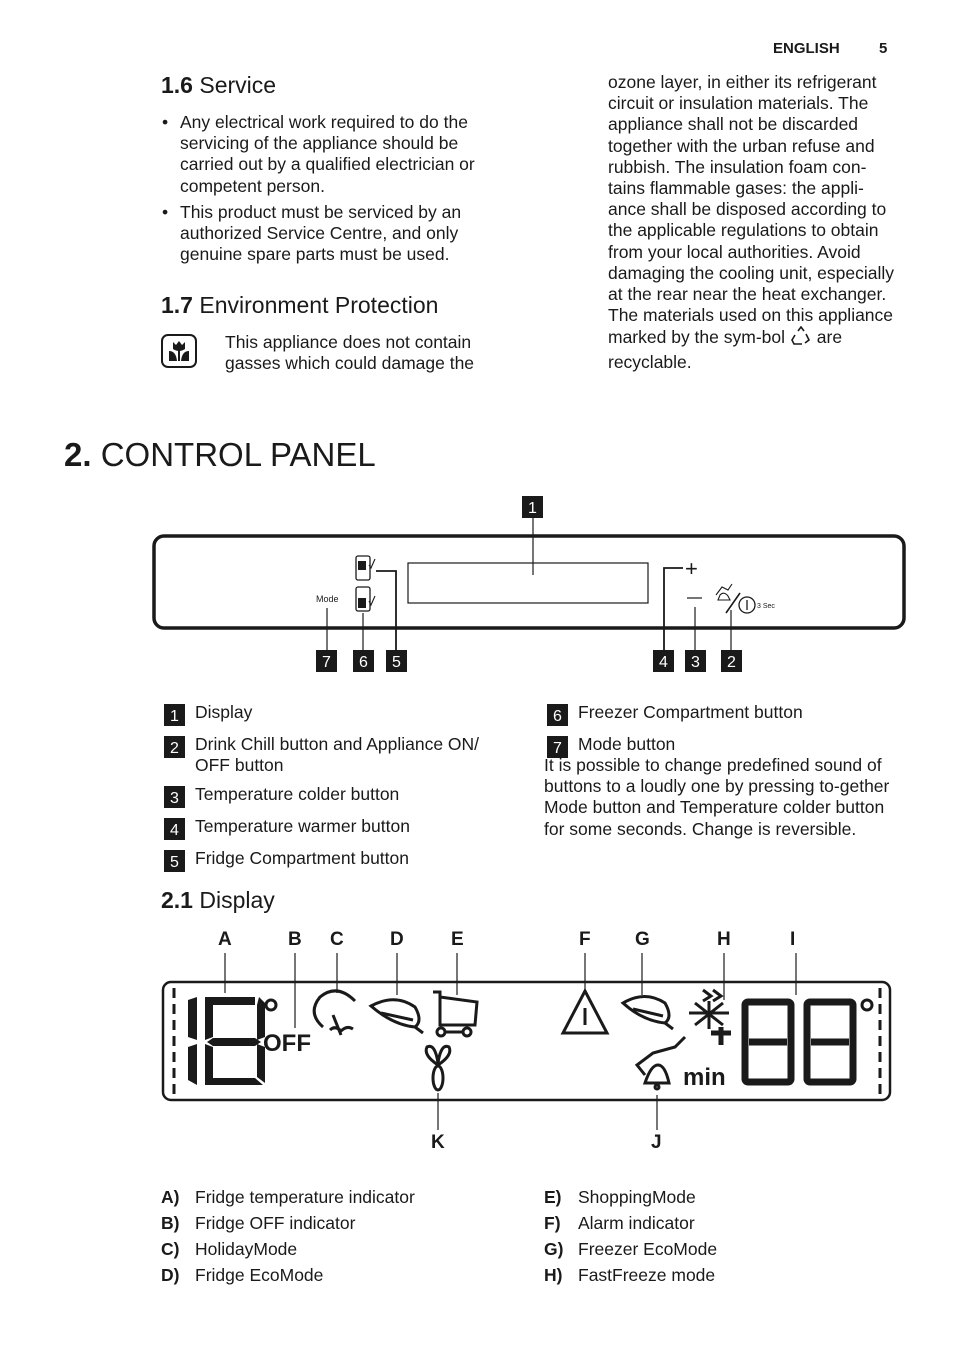 Image resolution: width=954 pixels, height=1352 pixels. What do you see at coordinates (339, 860) in the screenshot?
I see `legend-item: 5 Fridge Compartment button` at bounding box center [339, 860].